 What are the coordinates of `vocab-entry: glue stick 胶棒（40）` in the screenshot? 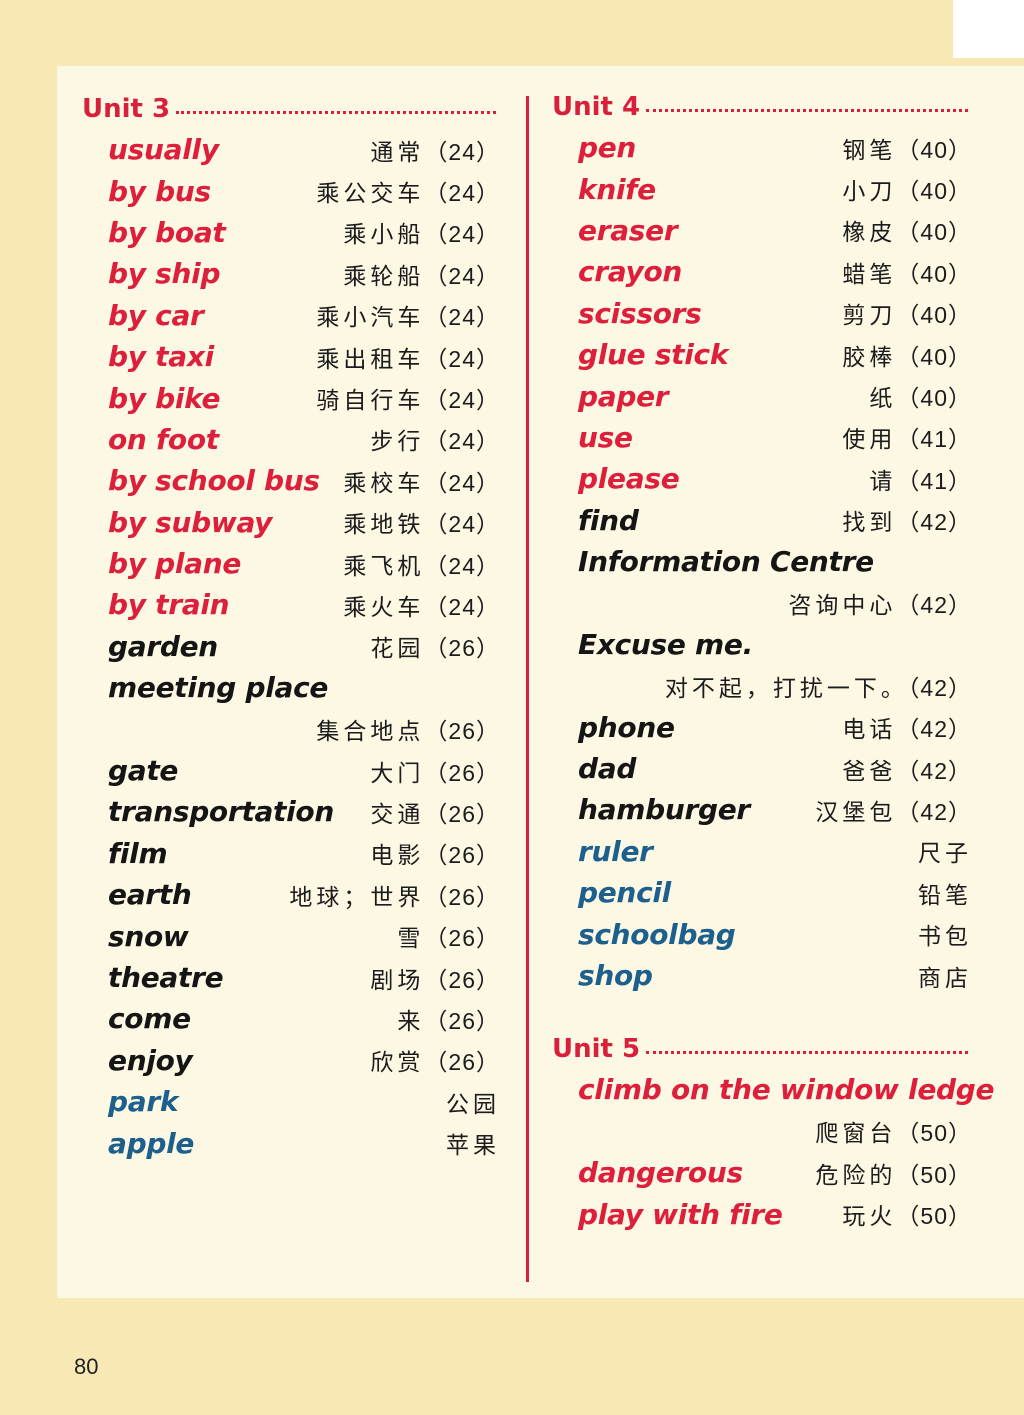 It's located at (762, 354).